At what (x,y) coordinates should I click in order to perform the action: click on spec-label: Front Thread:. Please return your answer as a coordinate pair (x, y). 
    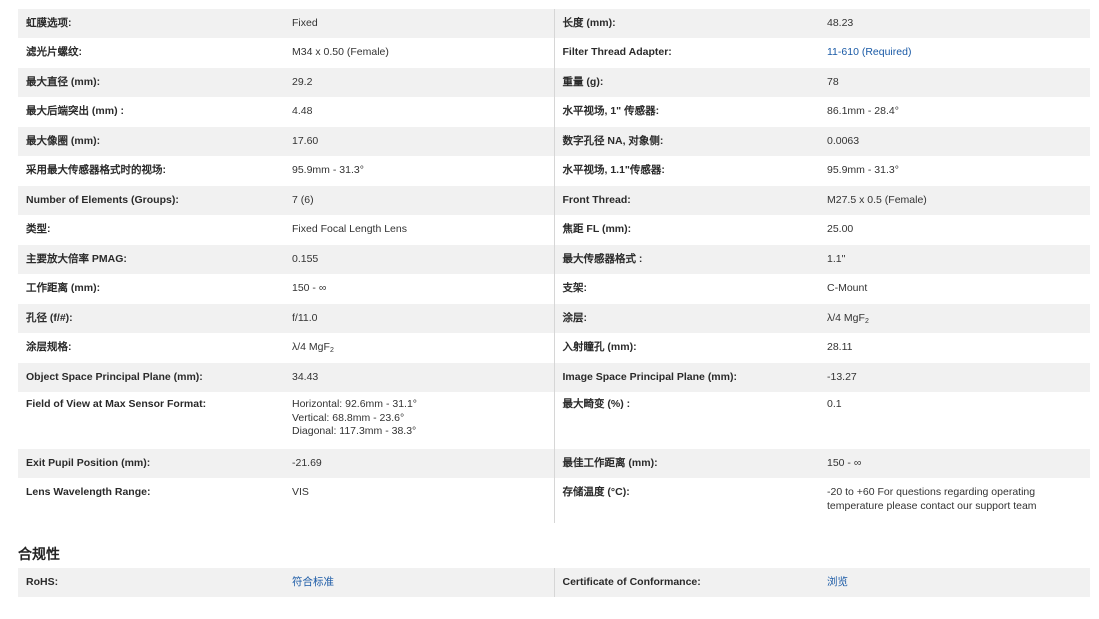
    Looking at the image, I should click on (686, 200).